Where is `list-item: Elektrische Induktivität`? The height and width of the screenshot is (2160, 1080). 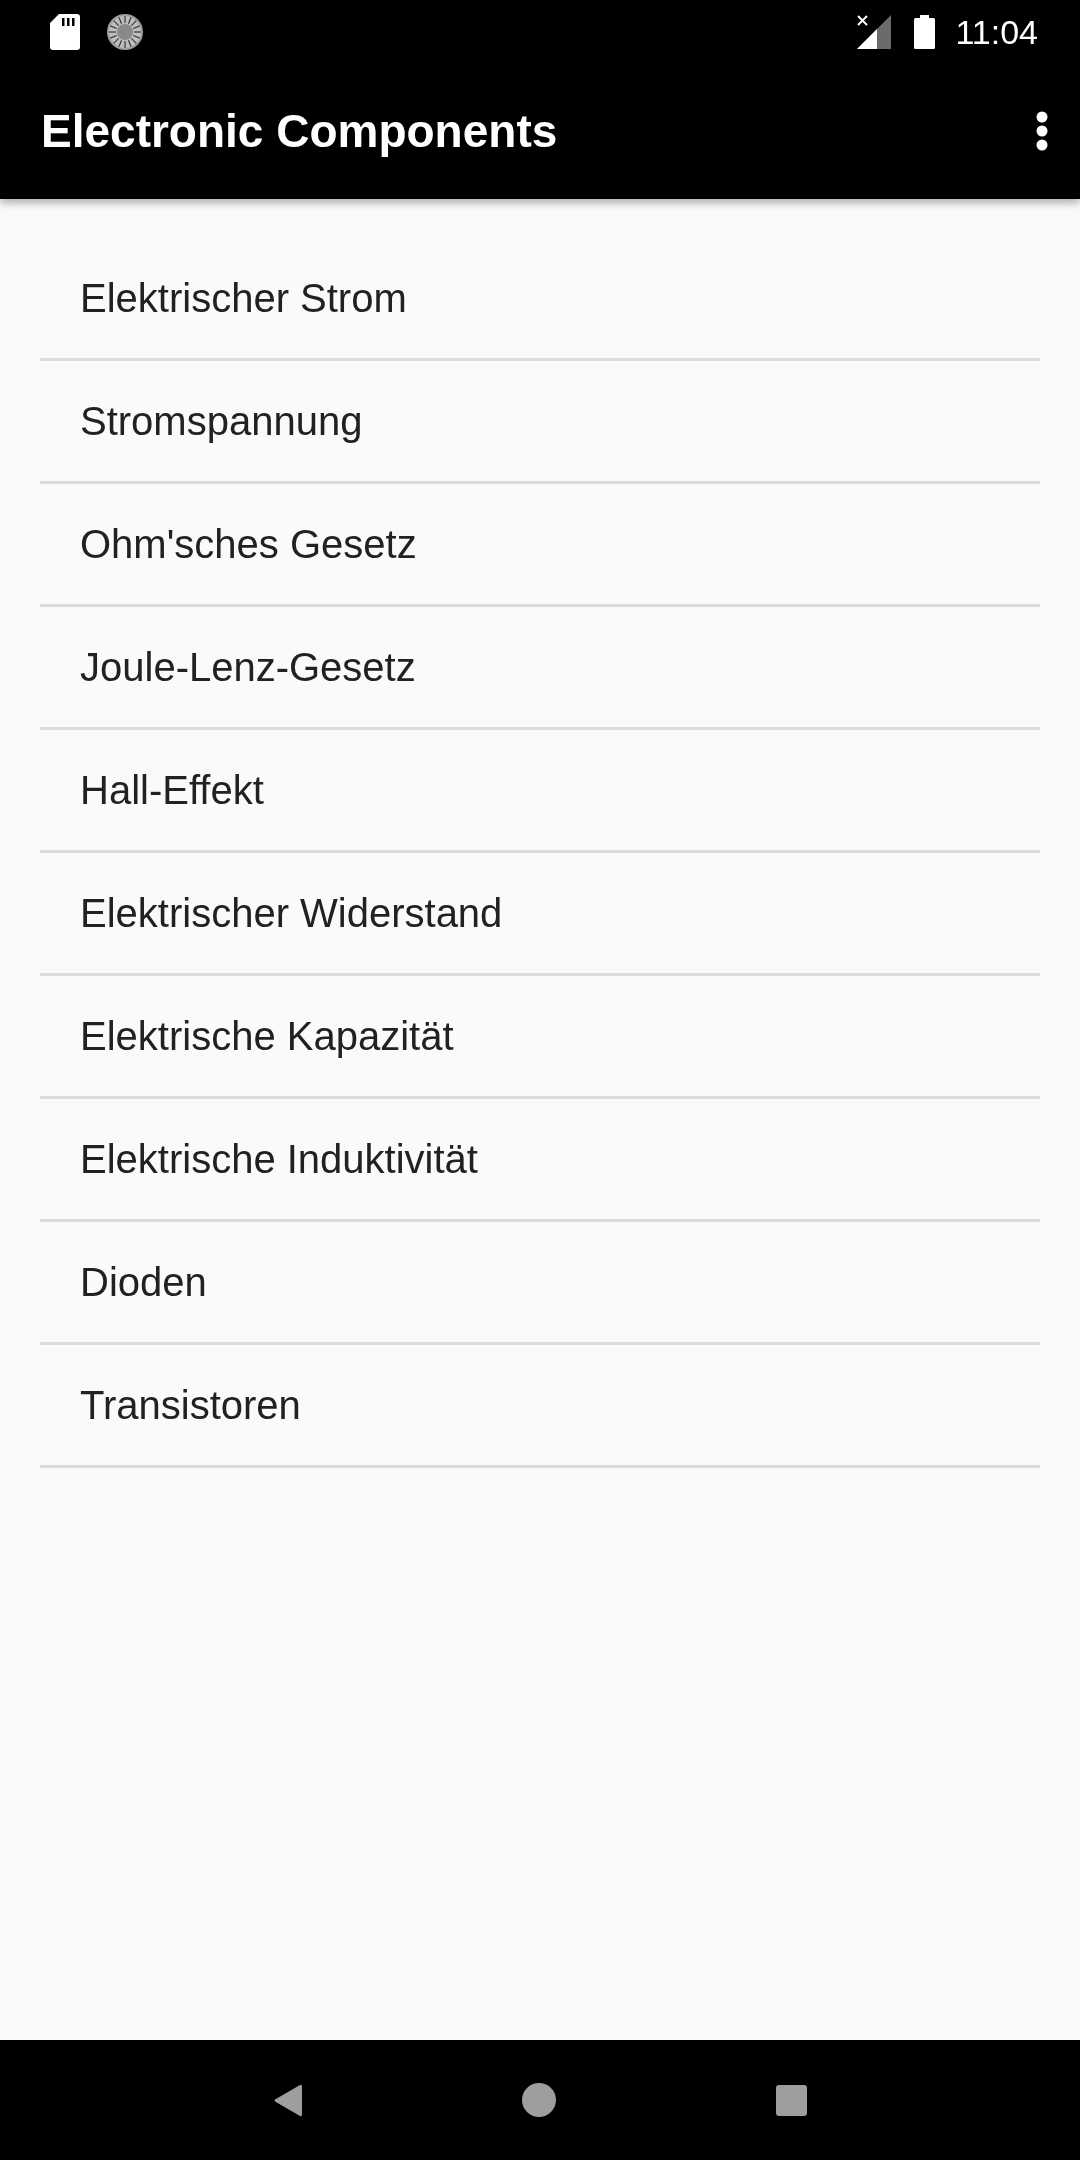
list-item: Elektrische Induktivität is located at coordinates (540, 1160).